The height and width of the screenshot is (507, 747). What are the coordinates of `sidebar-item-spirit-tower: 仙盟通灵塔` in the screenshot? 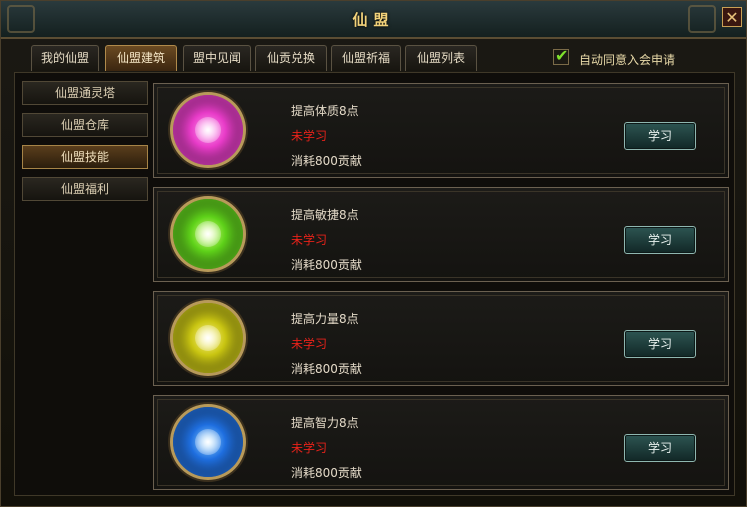 It's located at (85, 93).